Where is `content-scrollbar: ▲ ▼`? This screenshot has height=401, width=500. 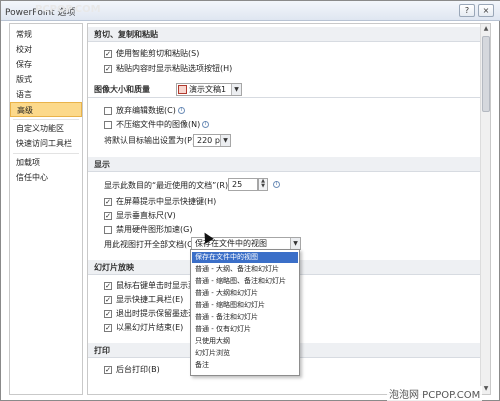
content-scrollbar: ▲ ▼ is located at coordinates (485, 209).